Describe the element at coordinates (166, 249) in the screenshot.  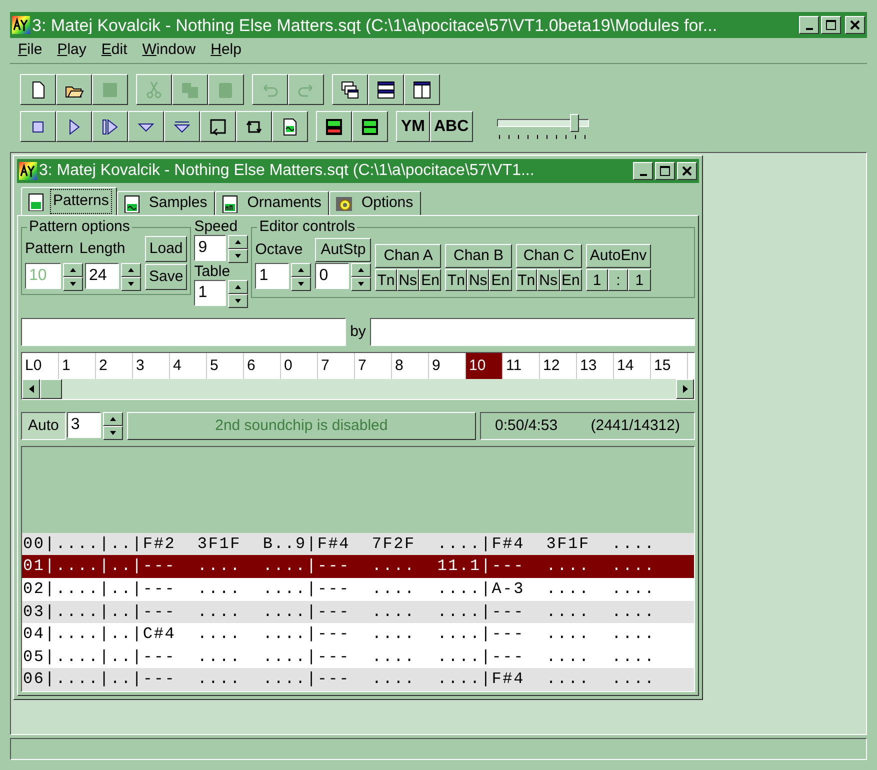
I see `load-button: Load` at that location.